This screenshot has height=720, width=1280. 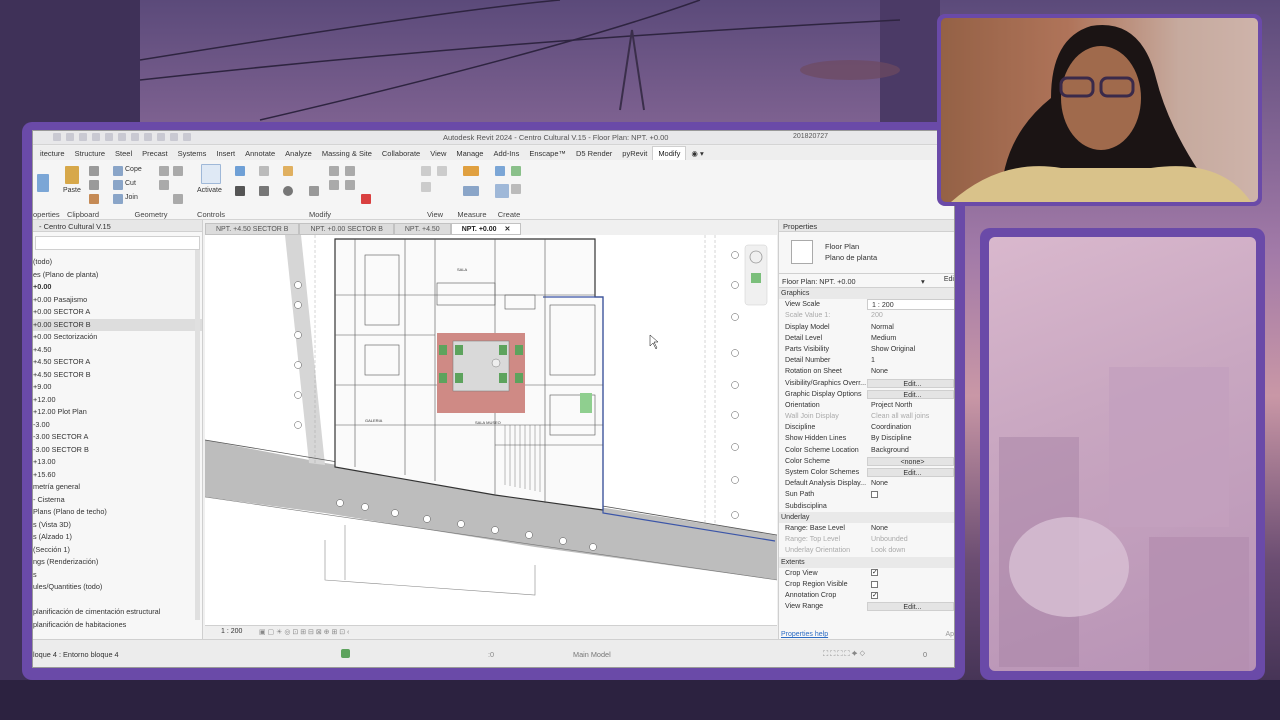 What do you see at coordinates (304, 632) in the screenshot?
I see `view-control-icons: ▣ ▢ ☀ ◎ ⊡ ⊞ ⊟ ⊠ ⊕ ⊞ ⊡ ‹` at bounding box center [304, 632].